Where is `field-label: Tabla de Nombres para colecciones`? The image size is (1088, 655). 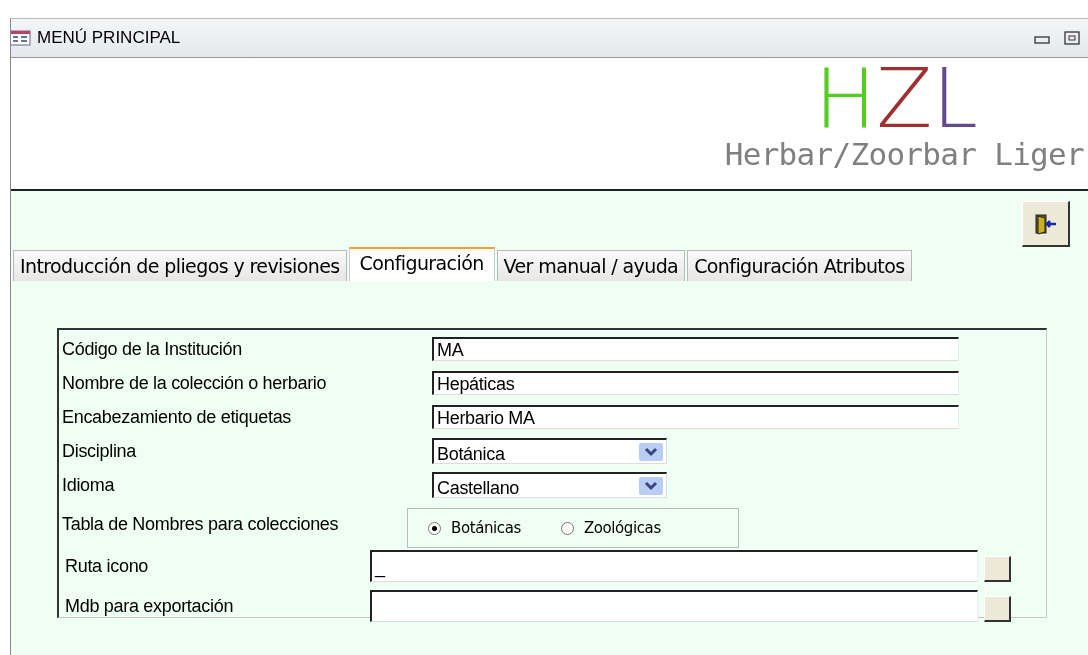
field-label: Tabla de Nombres para colecciones is located at coordinates (200, 524).